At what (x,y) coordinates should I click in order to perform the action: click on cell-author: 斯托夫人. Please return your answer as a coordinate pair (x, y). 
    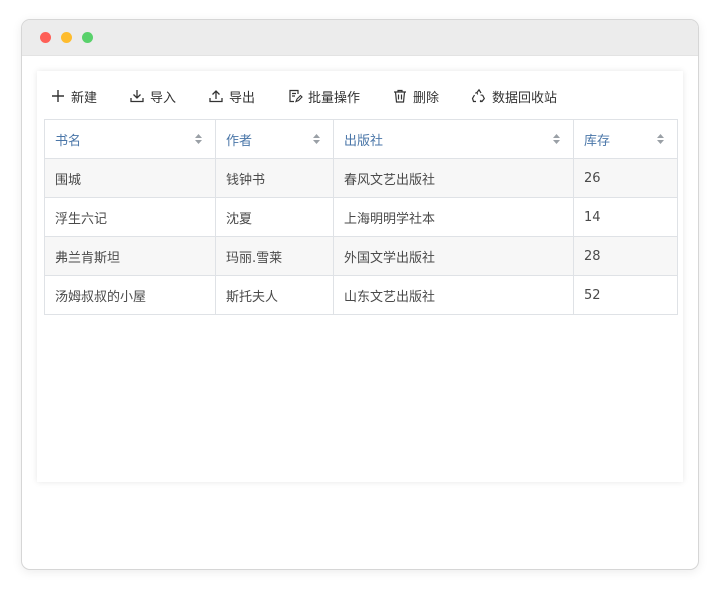
    Looking at the image, I should click on (274, 295).